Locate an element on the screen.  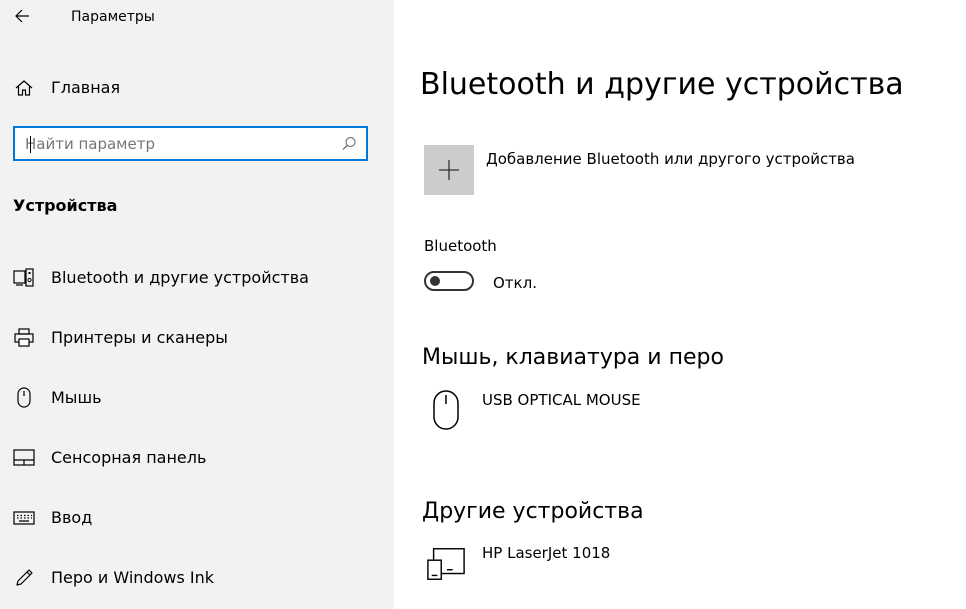
back-button is located at coordinates (22, 16).